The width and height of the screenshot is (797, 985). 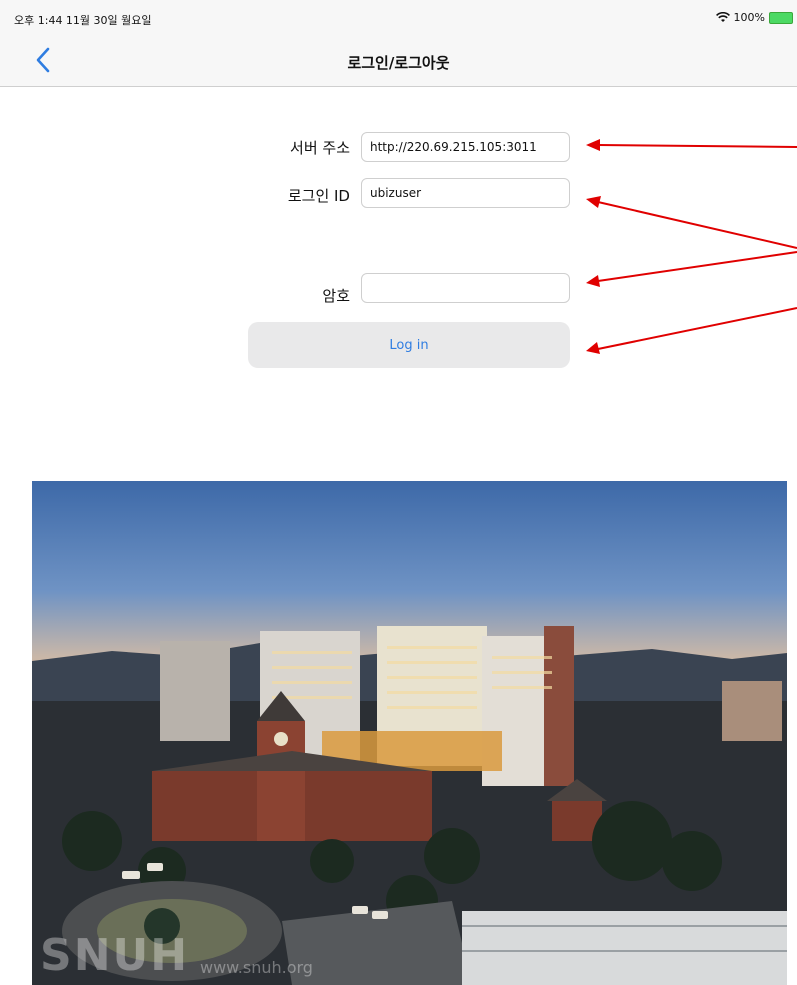 I want to click on server-address-field, so click(x=465, y=147).